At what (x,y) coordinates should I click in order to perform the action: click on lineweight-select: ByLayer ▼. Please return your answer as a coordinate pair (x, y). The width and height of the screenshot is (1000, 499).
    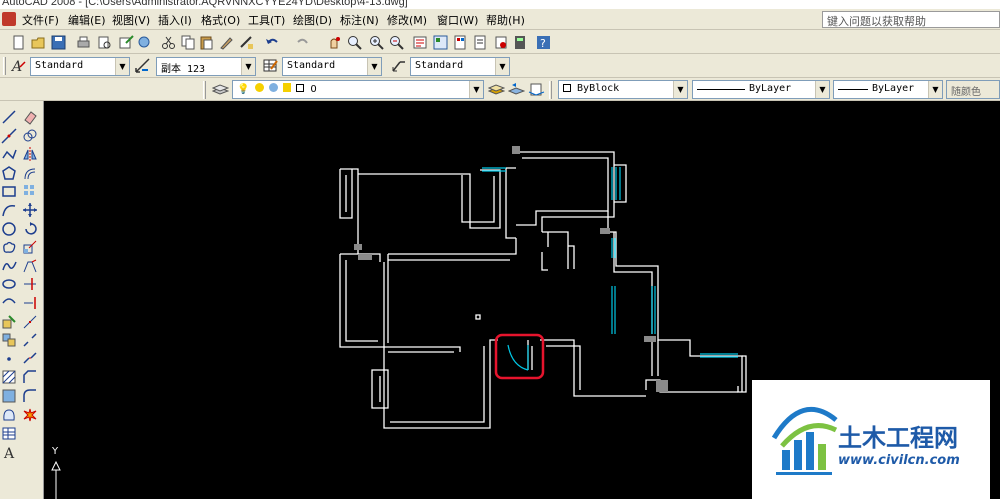
    Looking at the image, I should click on (888, 89).